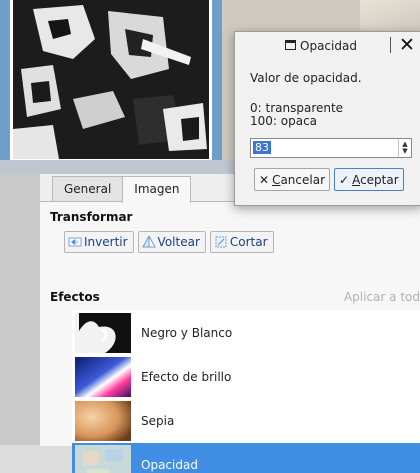 Image resolution: width=420 pixels, height=473 pixels. I want to click on close-icon: ✕, so click(407, 45).